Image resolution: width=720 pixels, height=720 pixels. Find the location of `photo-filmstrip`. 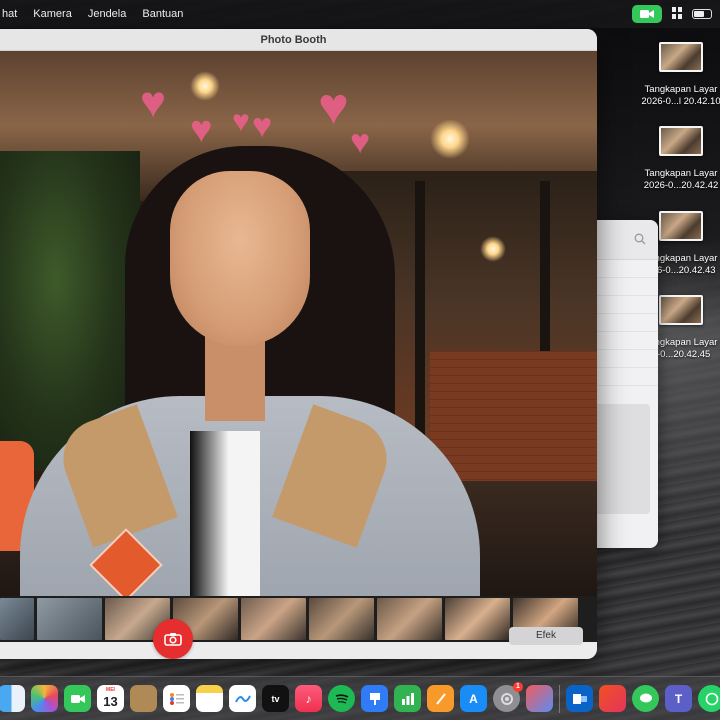

photo-filmstrip is located at coordinates (298, 619).